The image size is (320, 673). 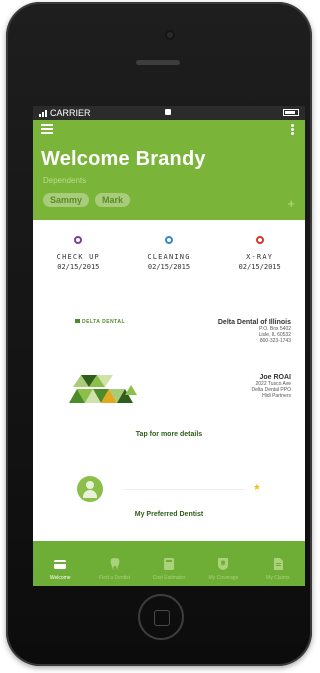 What do you see at coordinates (90, 489) in the screenshot?
I see `dentist-avatar-icon` at bounding box center [90, 489].